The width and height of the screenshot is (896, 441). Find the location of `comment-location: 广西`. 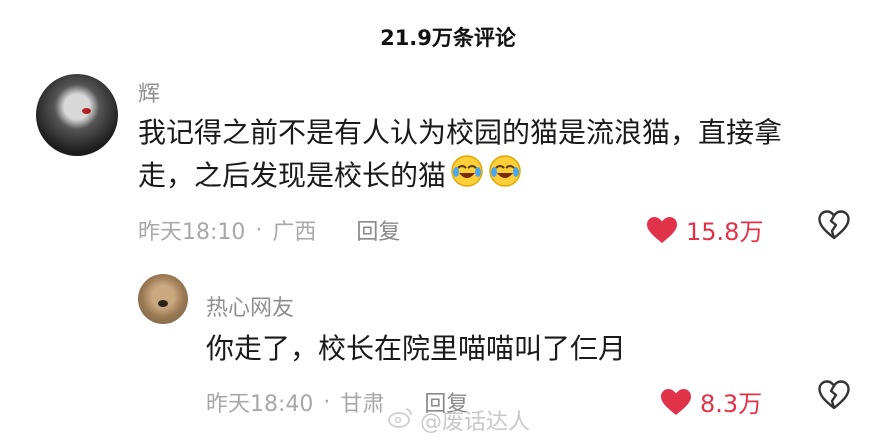

comment-location: 广西 is located at coordinates (294, 232).